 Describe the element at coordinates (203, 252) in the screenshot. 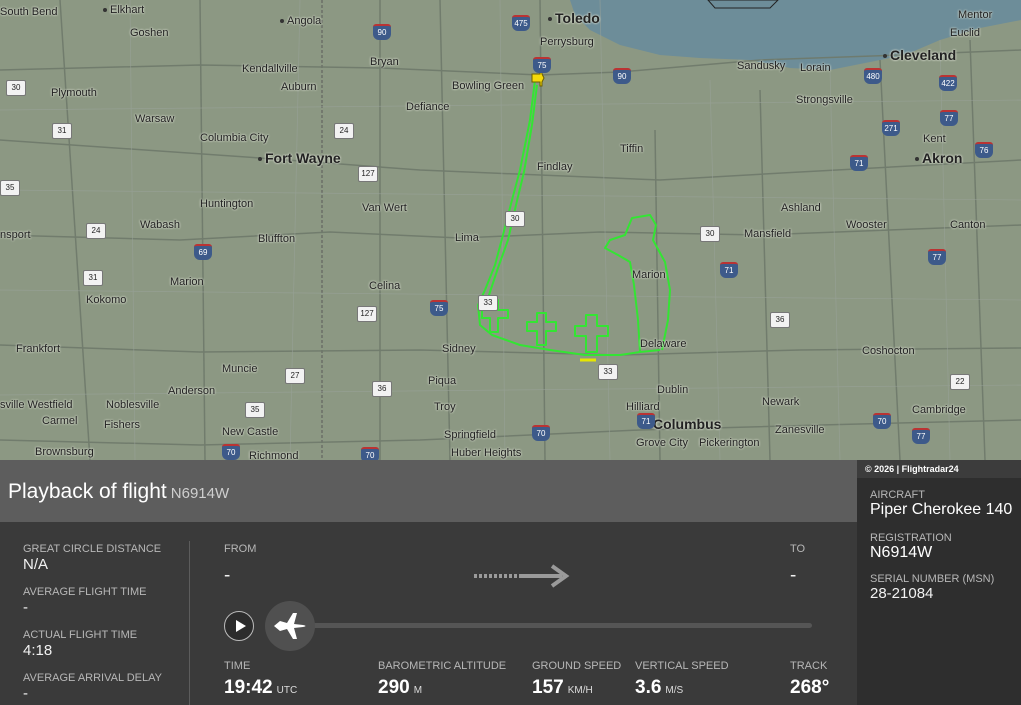

I see `route-shield: 69` at that location.